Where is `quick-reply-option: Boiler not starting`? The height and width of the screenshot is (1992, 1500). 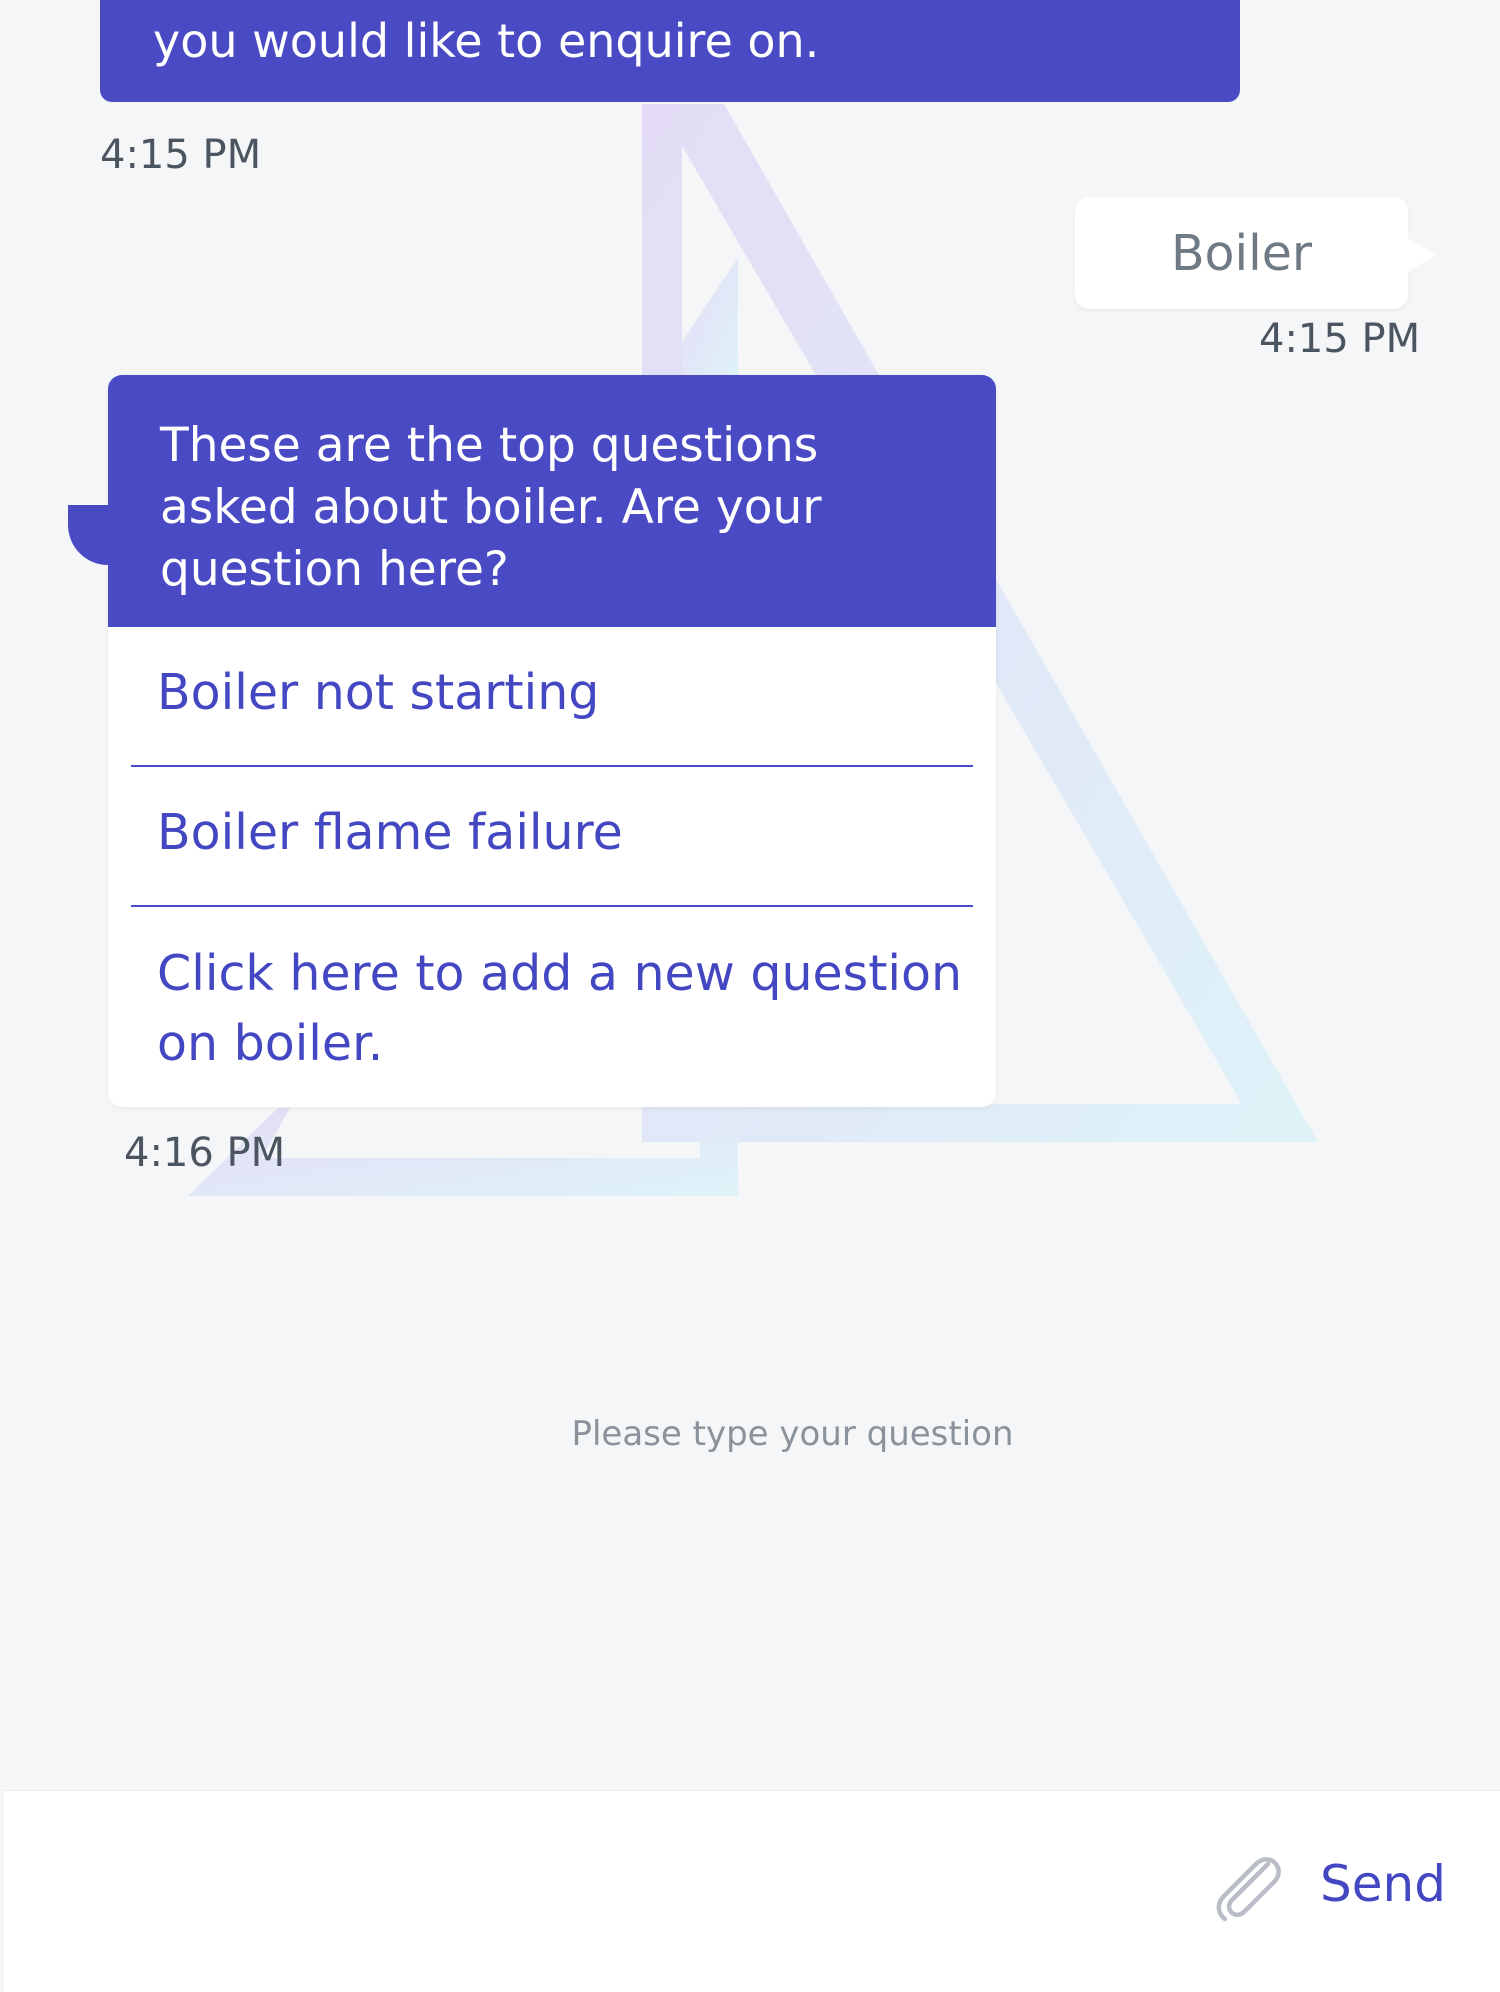 quick-reply-option: Boiler not starting is located at coordinates (552, 693).